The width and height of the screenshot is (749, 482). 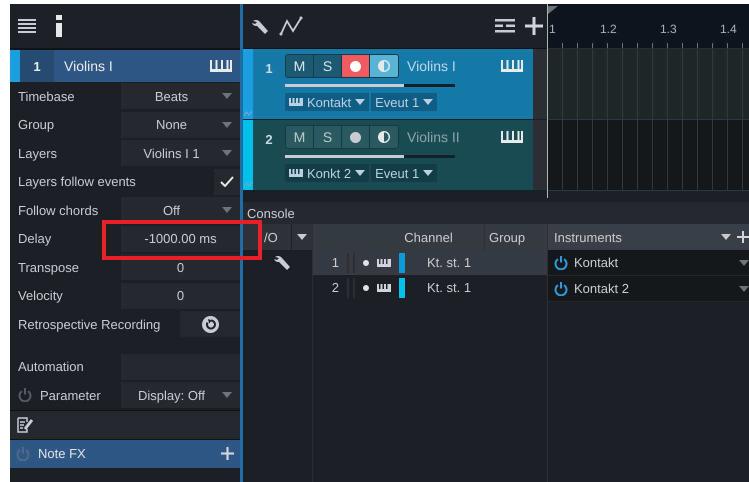 What do you see at coordinates (27, 26) in the screenshot?
I see `menu-icon` at bounding box center [27, 26].